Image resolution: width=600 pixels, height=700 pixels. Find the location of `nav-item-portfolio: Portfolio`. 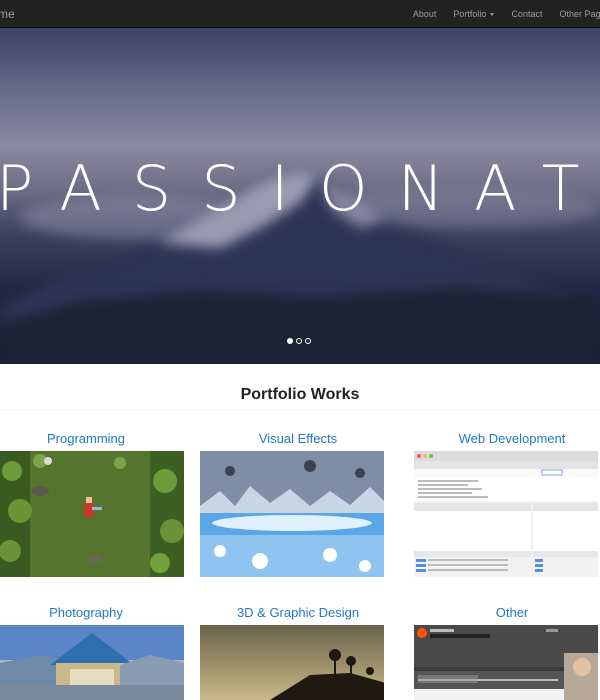

nav-item-portfolio: Portfolio is located at coordinates (474, 14).